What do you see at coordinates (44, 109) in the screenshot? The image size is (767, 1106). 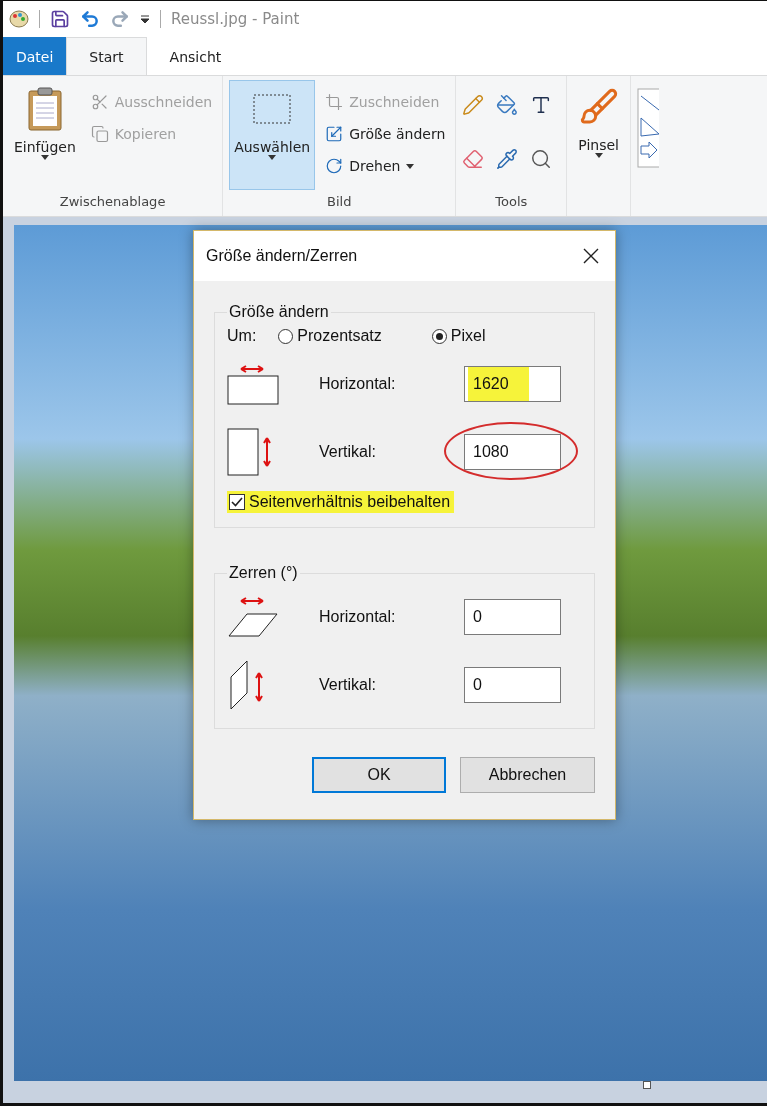 I see `clipboard-icon` at bounding box center [44, 109].